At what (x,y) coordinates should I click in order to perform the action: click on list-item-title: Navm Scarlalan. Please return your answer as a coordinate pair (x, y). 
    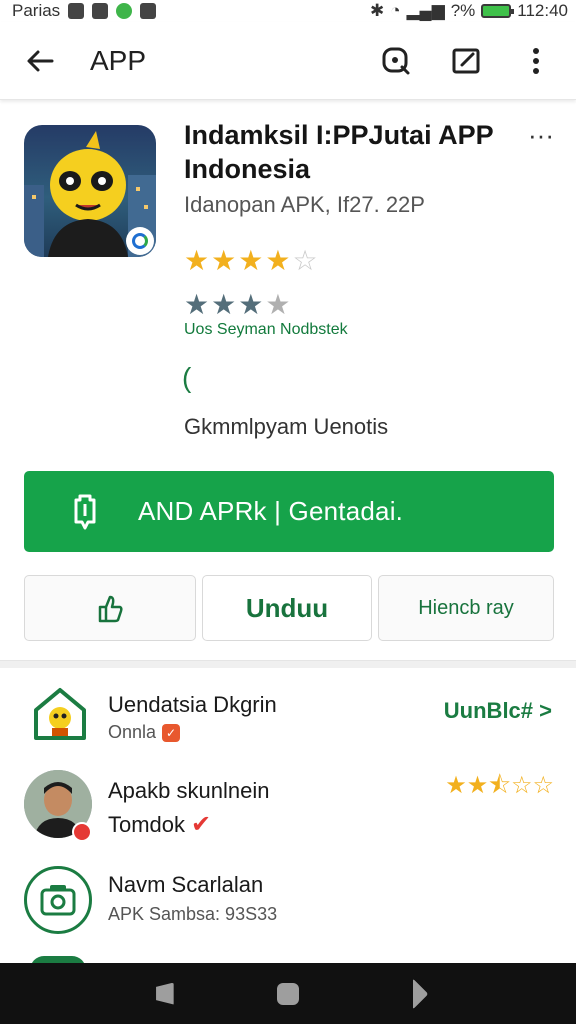
    Looking at the image, I should click on (186, 884).